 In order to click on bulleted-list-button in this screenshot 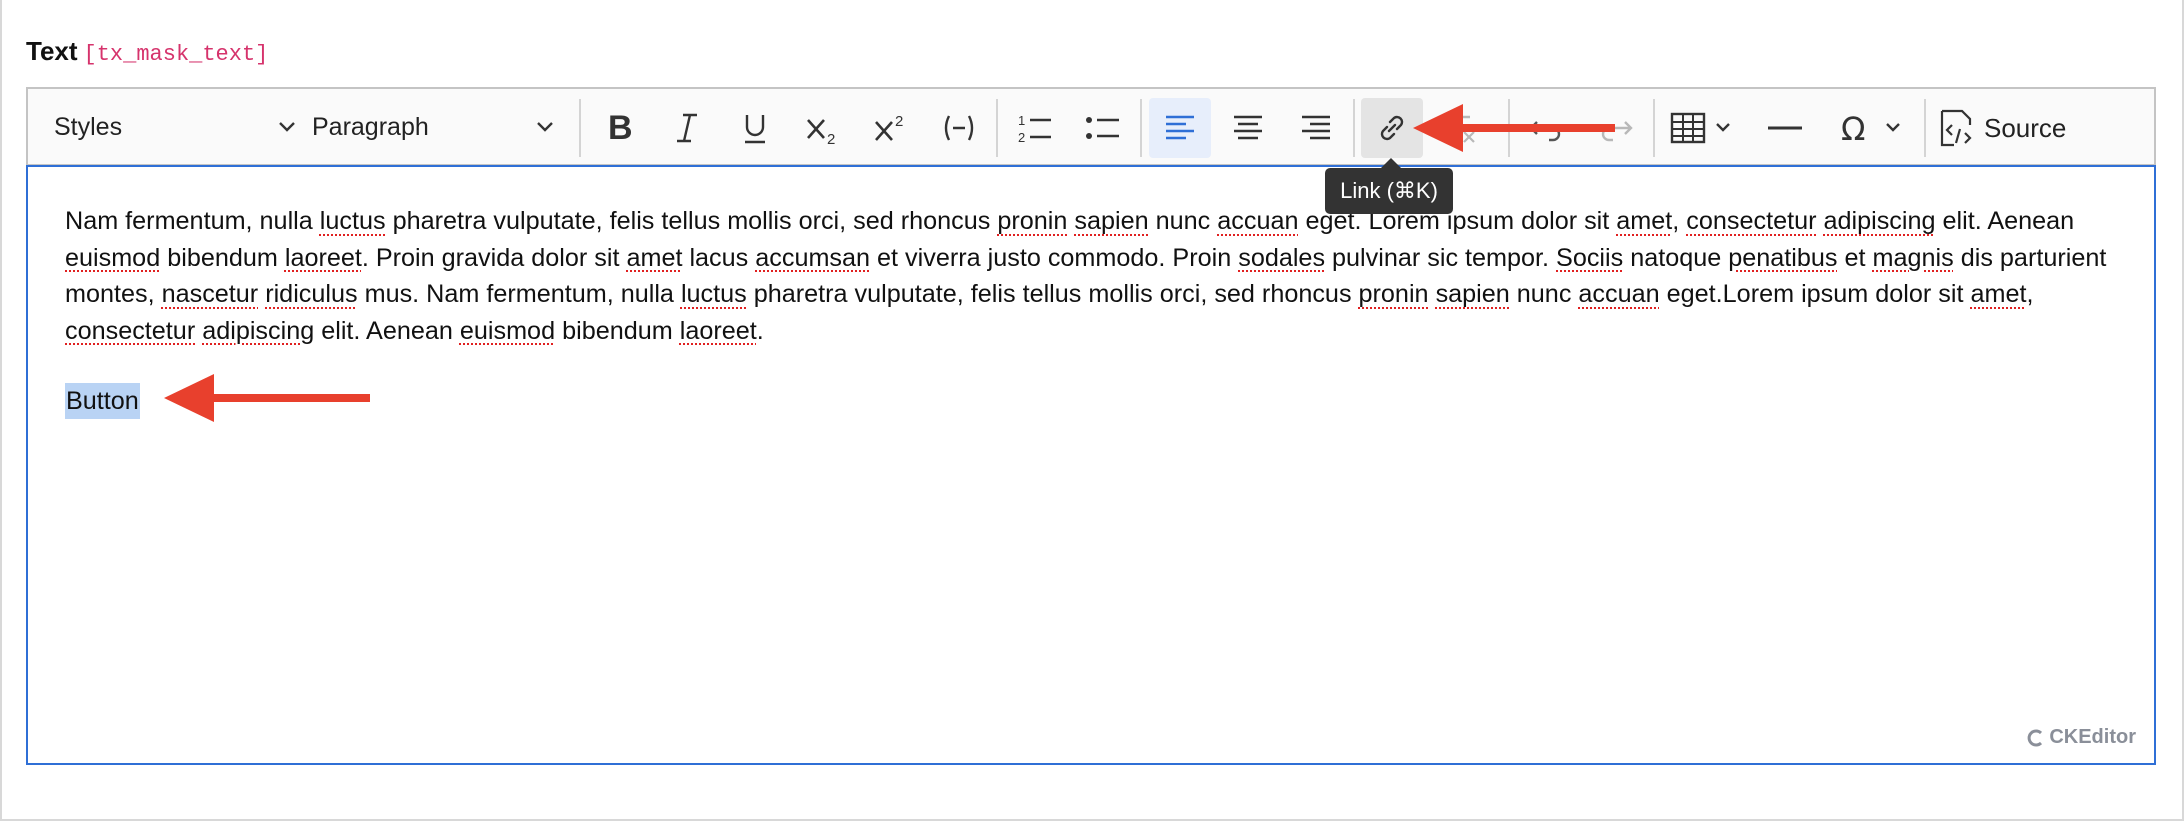, I will do `click(1103, 128)`.